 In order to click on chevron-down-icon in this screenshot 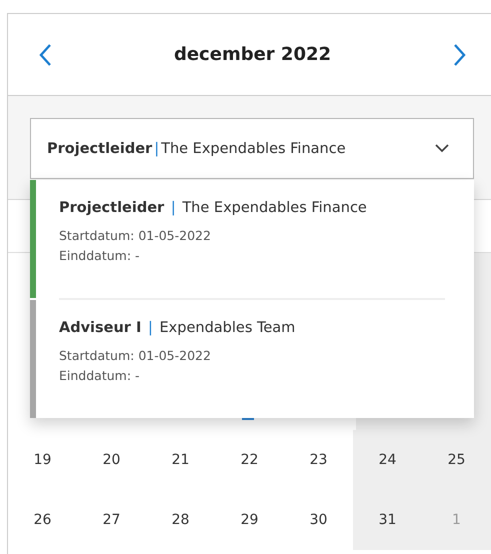, I will do `click(442, 148)`.